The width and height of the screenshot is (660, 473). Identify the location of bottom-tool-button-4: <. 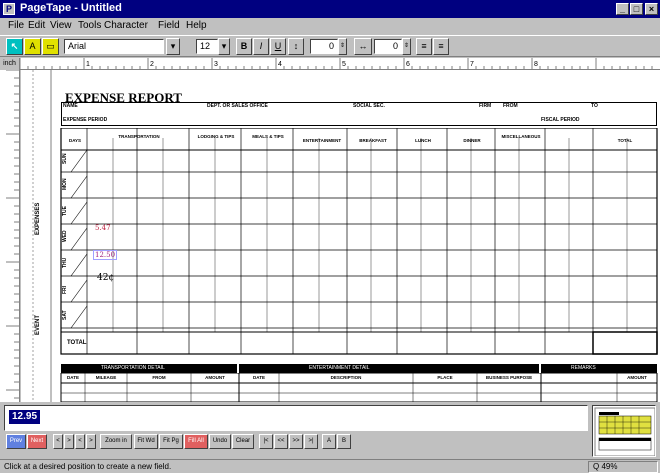
(80, 441).